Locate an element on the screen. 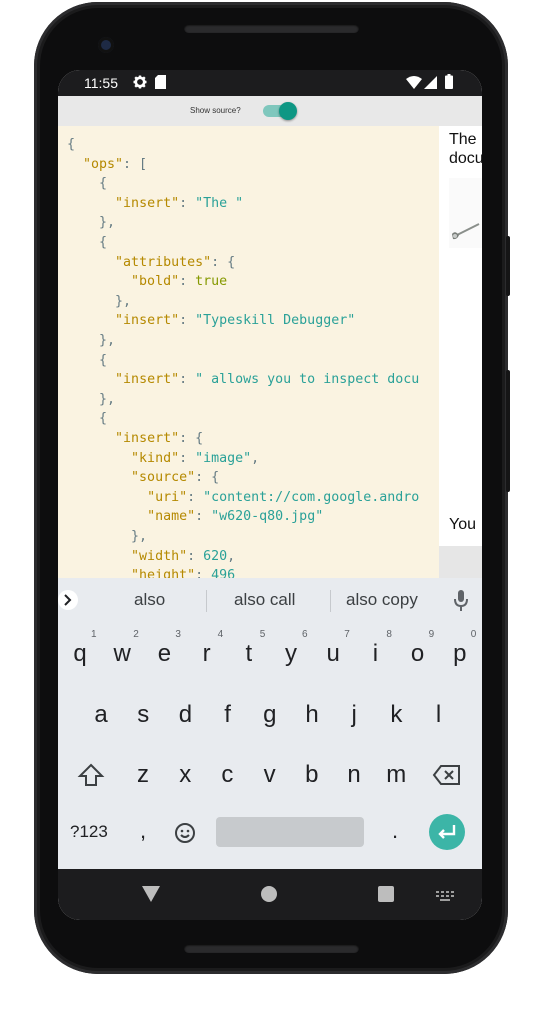 Image resolution: width=545 pixels, height=1014 pixels. front-camera is located at coordinates (106, 45).